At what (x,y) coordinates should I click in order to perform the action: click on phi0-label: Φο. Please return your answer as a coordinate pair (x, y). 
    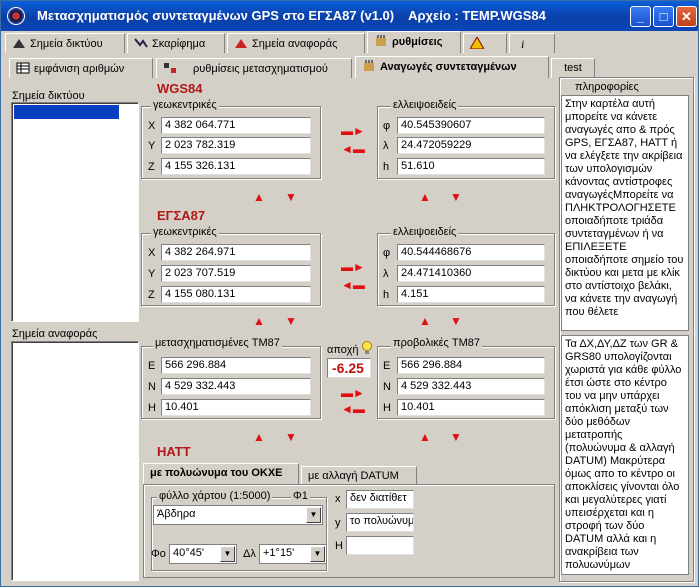
    Looking at the image, I should click on (158, 554).